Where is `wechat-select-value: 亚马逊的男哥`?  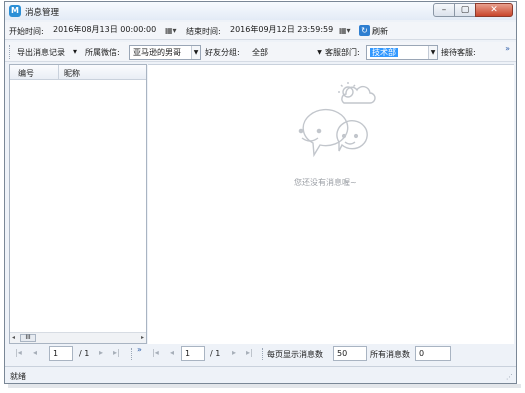
wechat-select-value: 亚马逊的男哥 is located at coordinates (157, 52).